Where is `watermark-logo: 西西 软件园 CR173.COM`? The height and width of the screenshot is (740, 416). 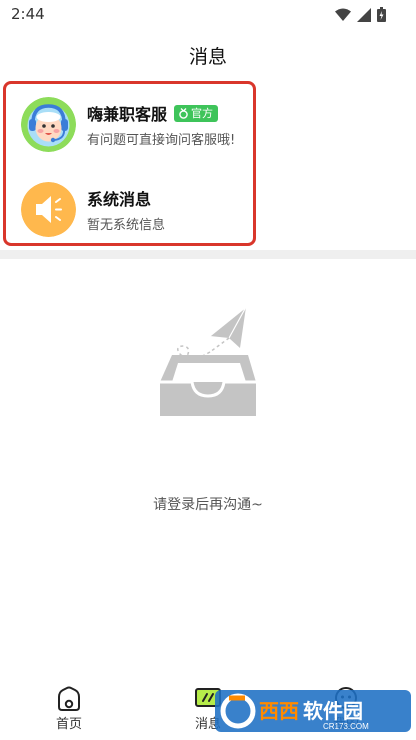 watermark-logo: 西西 软件园 CR173.COM is located at coordinates (313, 711).